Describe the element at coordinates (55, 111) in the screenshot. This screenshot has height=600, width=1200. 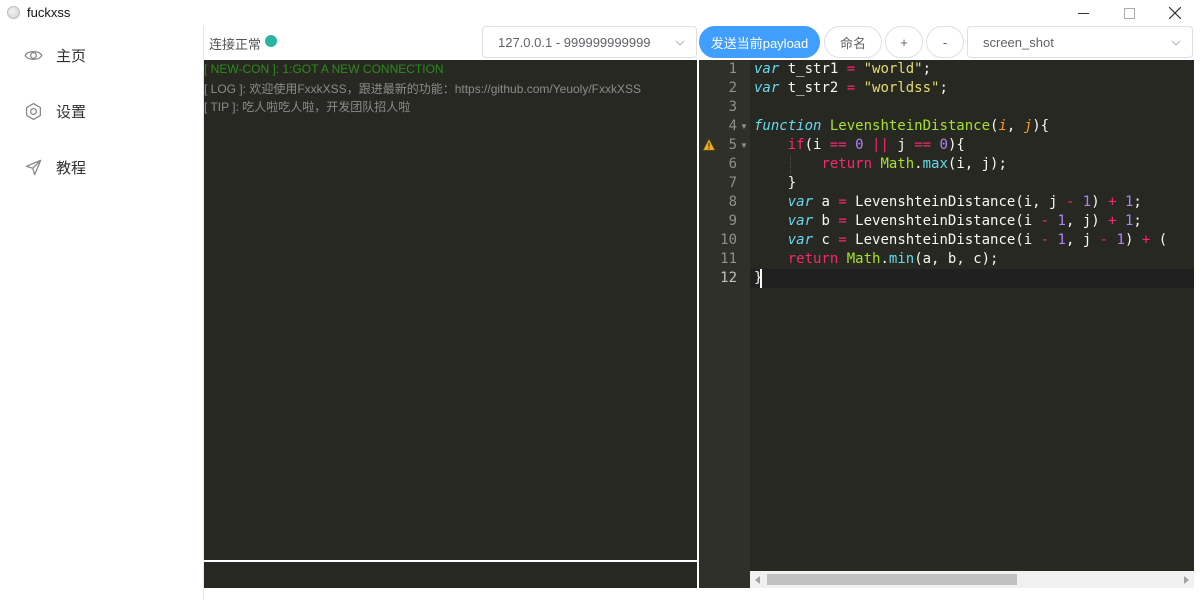
I see `sidebar-item-settings: 设置` at that location.